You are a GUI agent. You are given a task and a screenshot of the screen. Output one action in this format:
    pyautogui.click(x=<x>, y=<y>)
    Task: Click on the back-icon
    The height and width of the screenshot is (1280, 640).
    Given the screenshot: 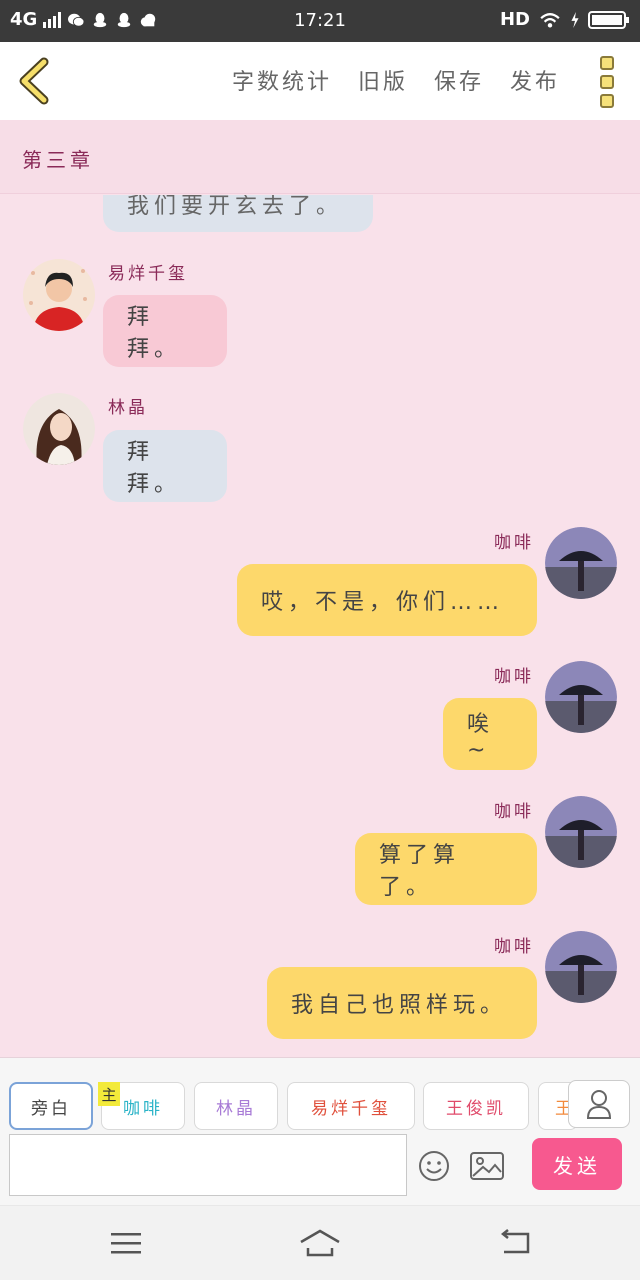 What is the action you would take?
    pyautogui.click(x=516, y=1243)
    